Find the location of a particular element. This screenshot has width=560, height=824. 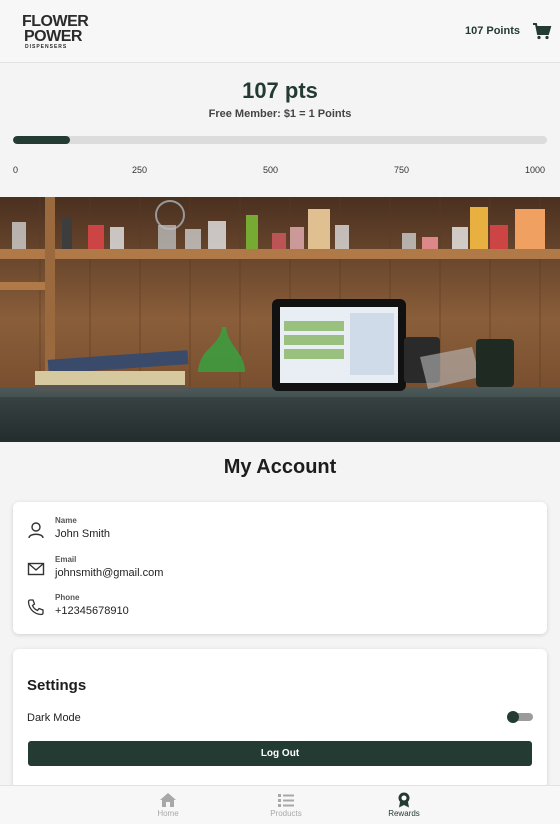

logout-button: Log Out is located at coordinates (280, 753).